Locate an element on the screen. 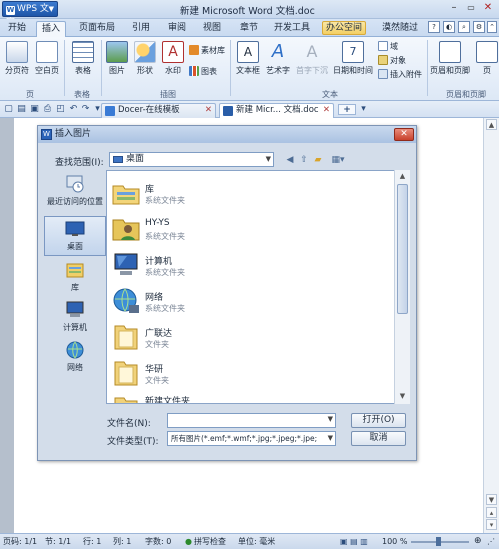  datetime-button: 7 日期和时间 is located at coordinates (353, 58).